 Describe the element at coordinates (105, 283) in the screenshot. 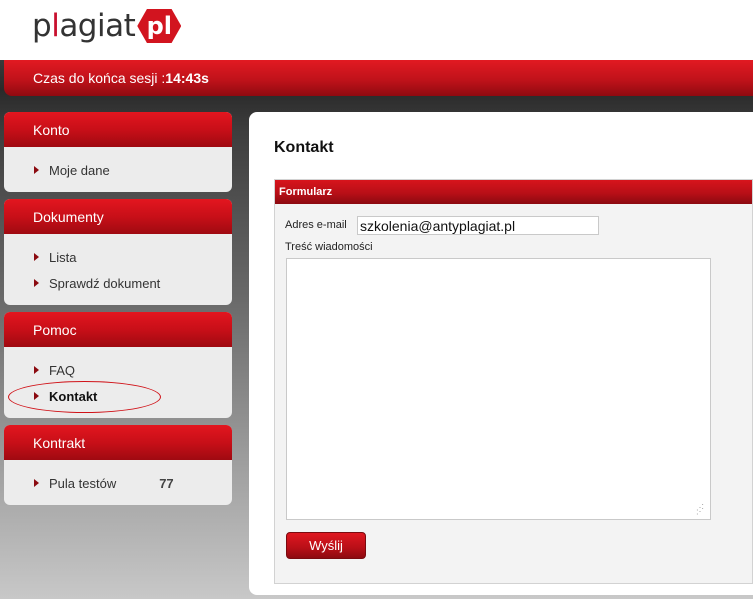

I see `sidebar-item-label: Sprawdź dokument` at that location.